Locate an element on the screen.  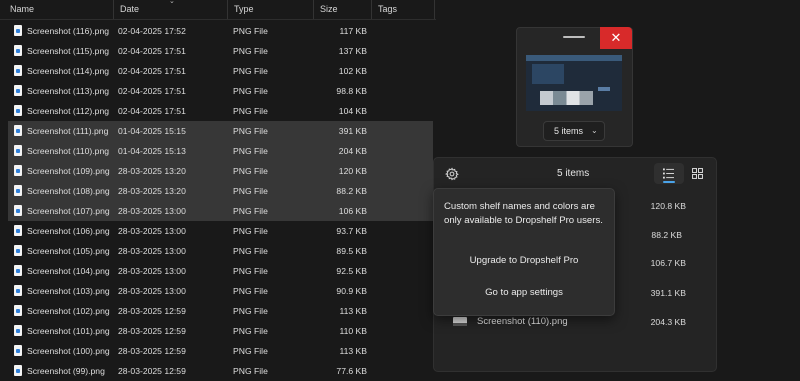
file-name: Screenshot (99).png is located at coordinates (66, 371).